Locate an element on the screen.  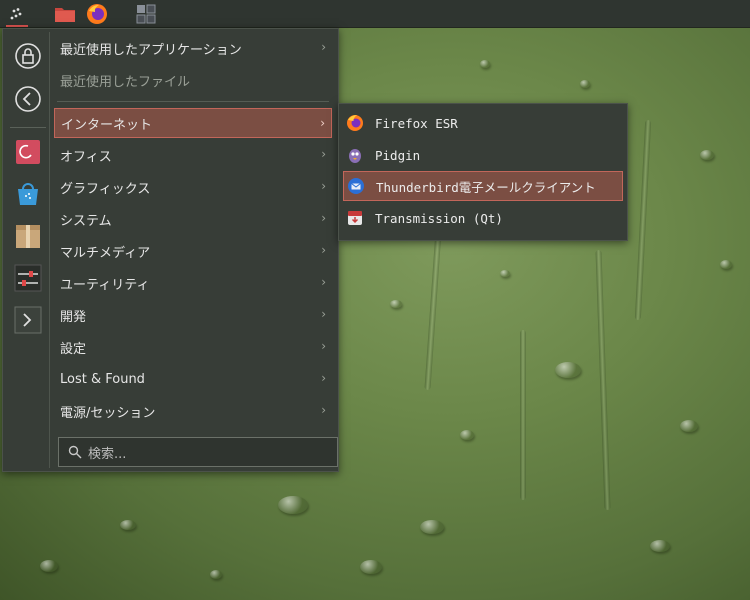
terminal-icon is located at coordinates (28, 320).